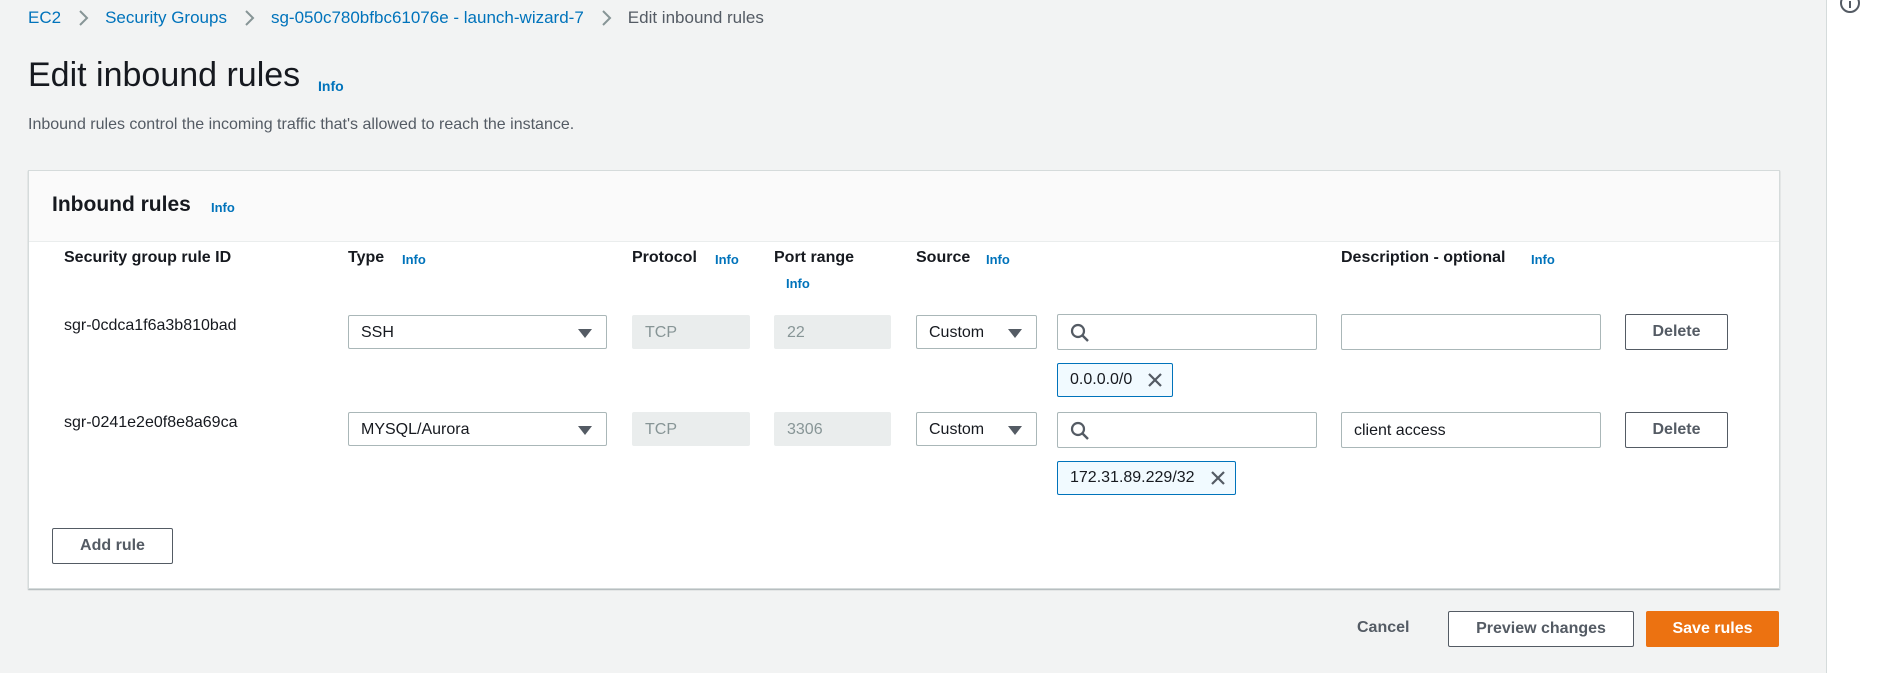 The height and width of the screenshot is (673, 1894). Describe the element at coordinates (1543, 259) in the screenshot. I see `description-info-link: Info` at that location.